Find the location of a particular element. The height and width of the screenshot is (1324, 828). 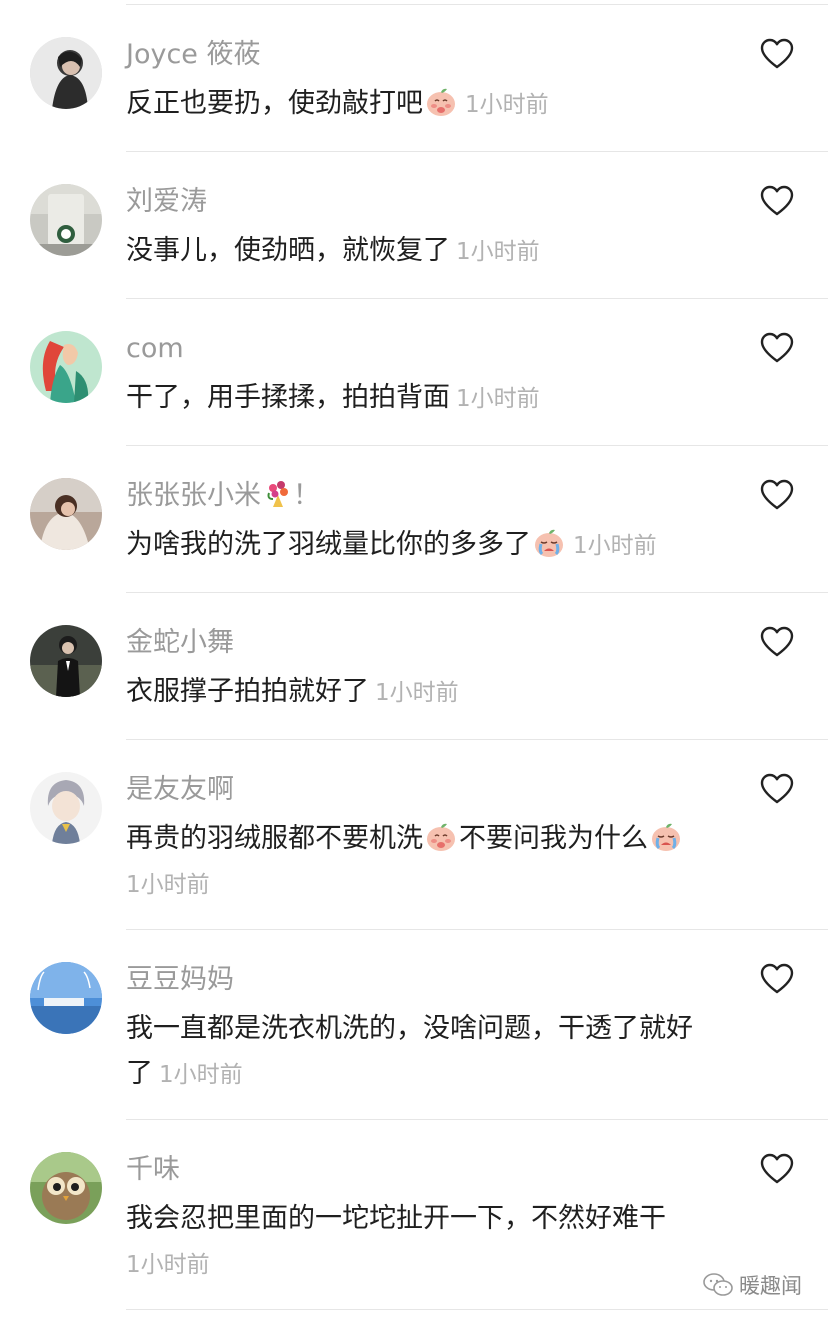

username: 豆豆妈妈 is located at coordinates (180, 980).